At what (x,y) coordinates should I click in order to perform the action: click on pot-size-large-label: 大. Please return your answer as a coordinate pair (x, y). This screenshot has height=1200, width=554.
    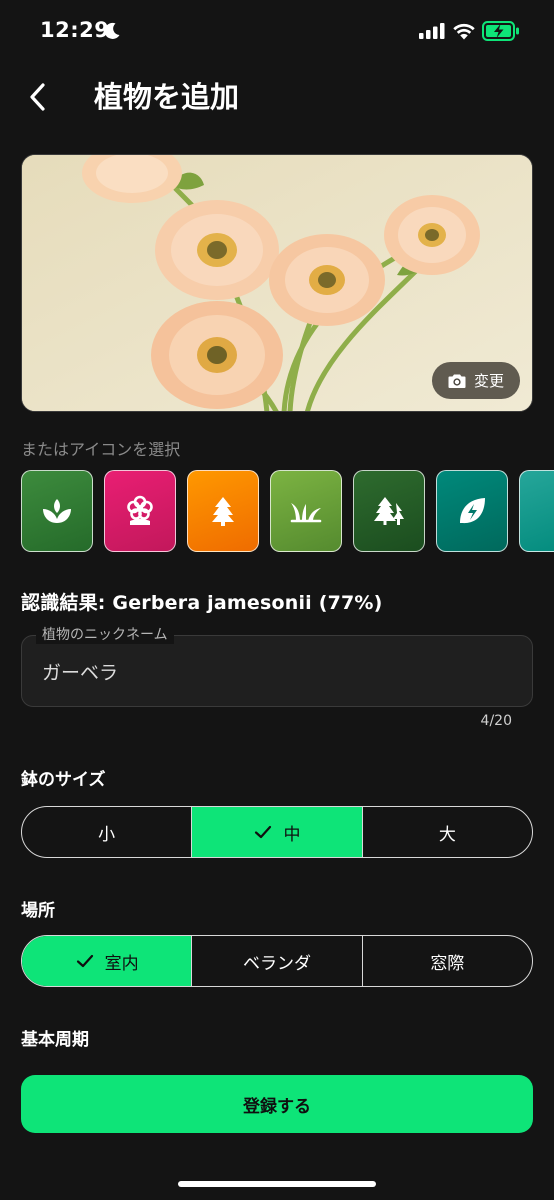
    Looking at the image, I should click on (447, 834).